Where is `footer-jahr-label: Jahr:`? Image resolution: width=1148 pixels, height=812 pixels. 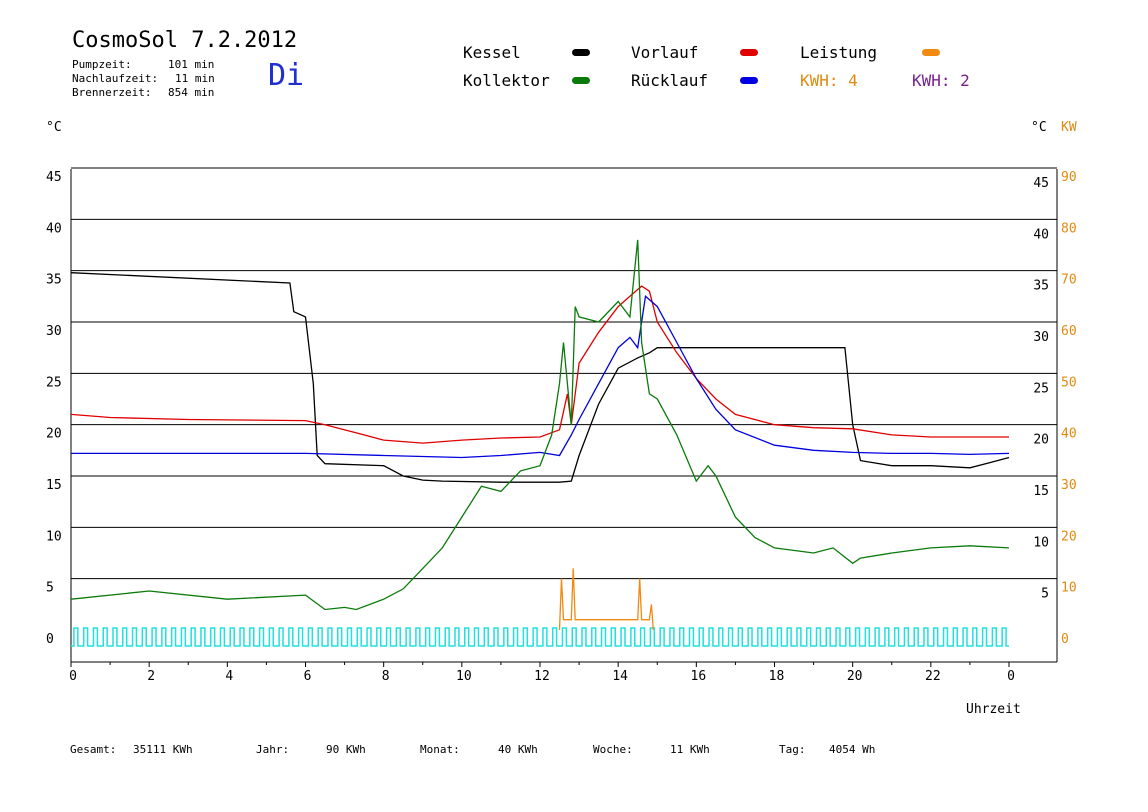 footer-jahr-label: Jahr: is located at coordinates (273, 749).